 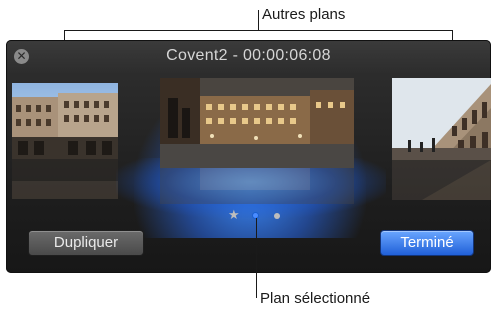 What do you see at coordinates (315, 298) in the screenshot?
I see `callout-selected-angle-label: Plan sélectionné` at bounding box center [315, 298].